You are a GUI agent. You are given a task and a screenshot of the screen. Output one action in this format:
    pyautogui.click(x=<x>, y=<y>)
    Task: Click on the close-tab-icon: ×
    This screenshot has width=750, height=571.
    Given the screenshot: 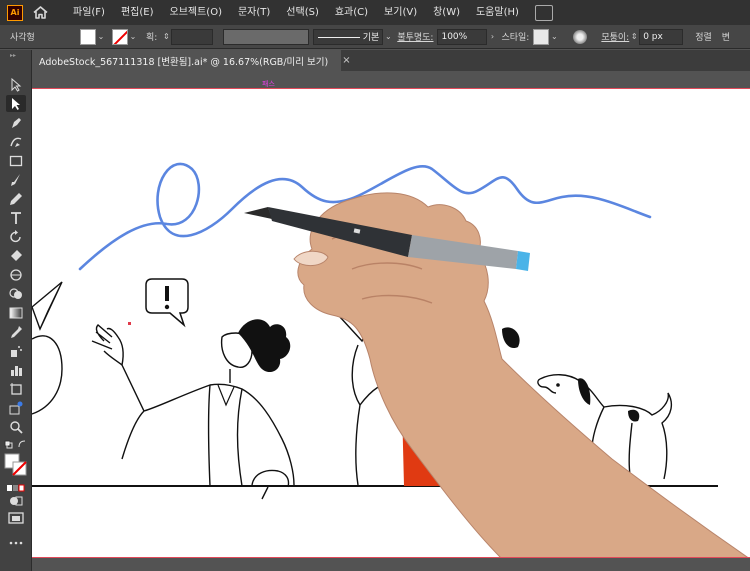 What is the action you would take?
    pyautogui.click(x=346, y=60)
    